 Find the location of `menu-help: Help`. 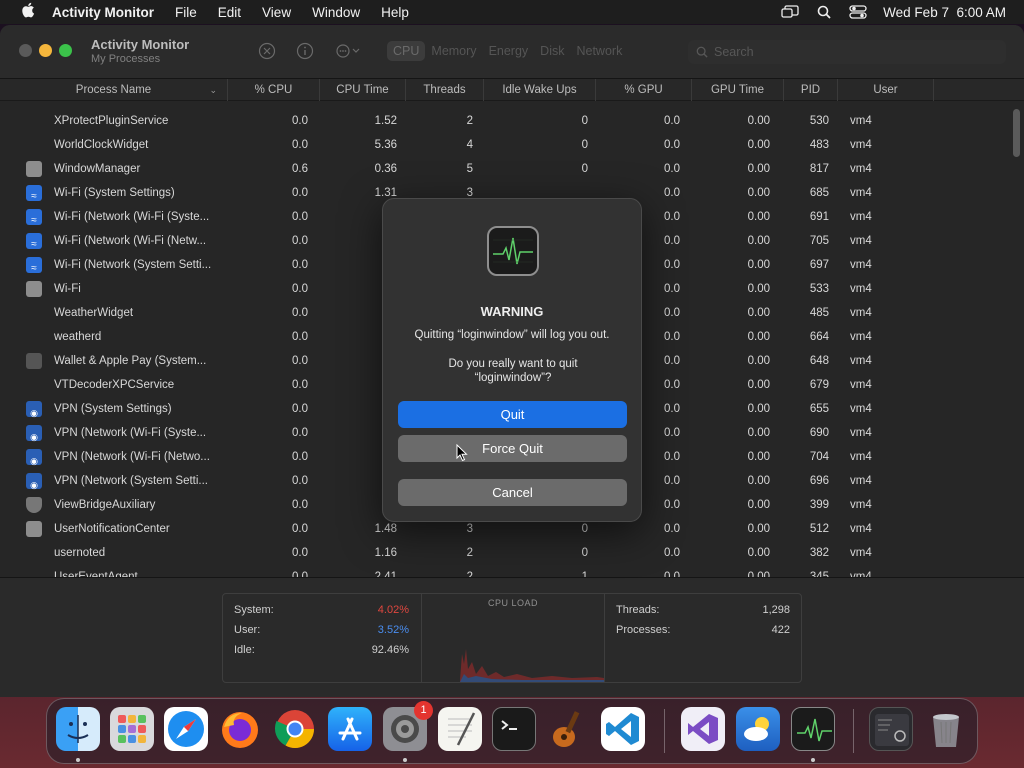

menu-help: Help is located at coordinates (395, 12).